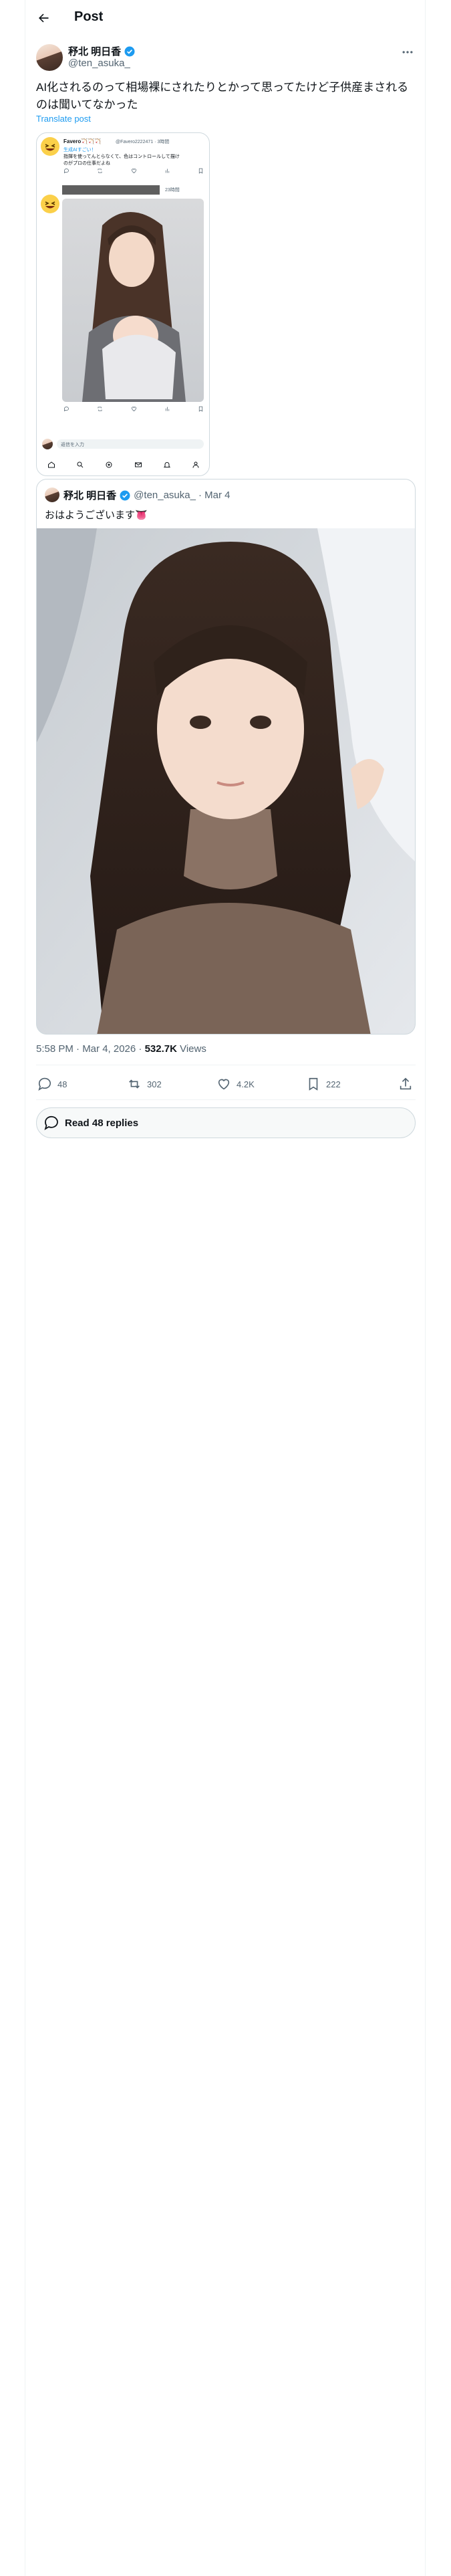  Describe the element at coordinates (89, 16) in the screenshot. I see `page-title: Post` at that location.